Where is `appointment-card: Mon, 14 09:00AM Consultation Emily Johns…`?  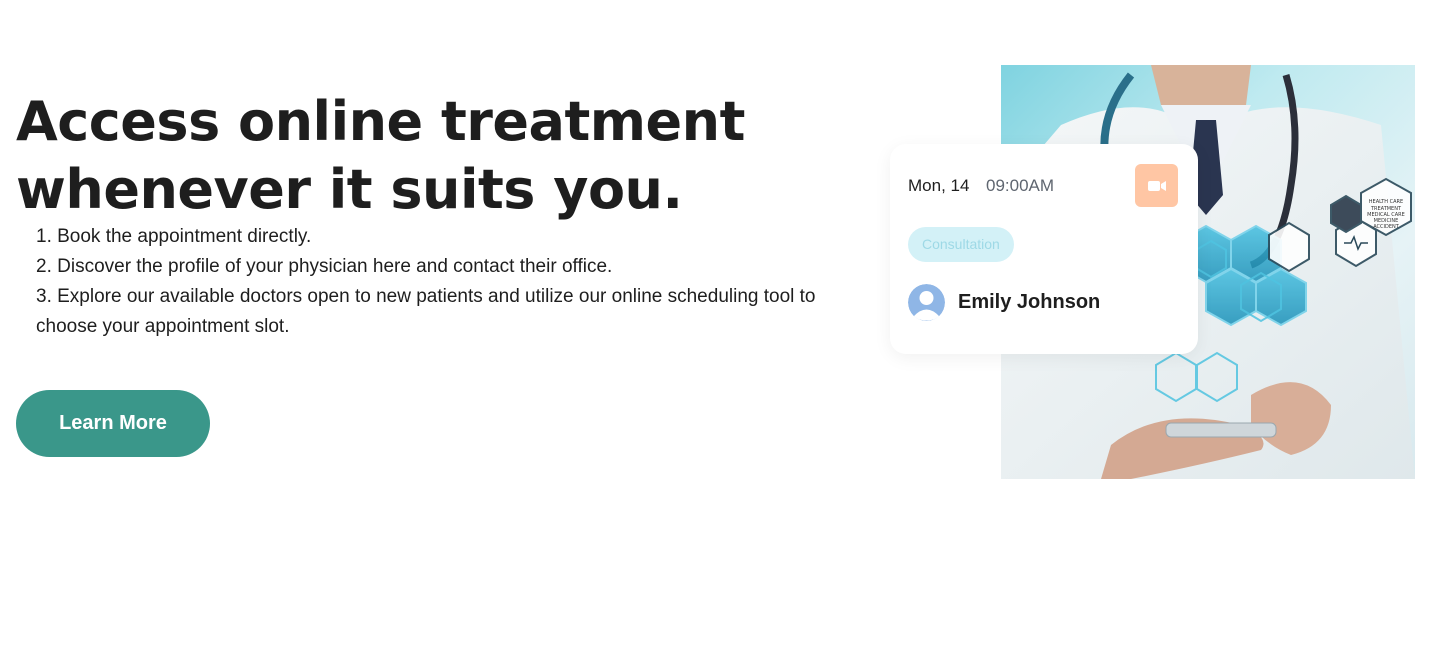
appointment-card: Mon, 14 09:00AM Consultation Emily Johns… is located at coordinates (1044, 249).